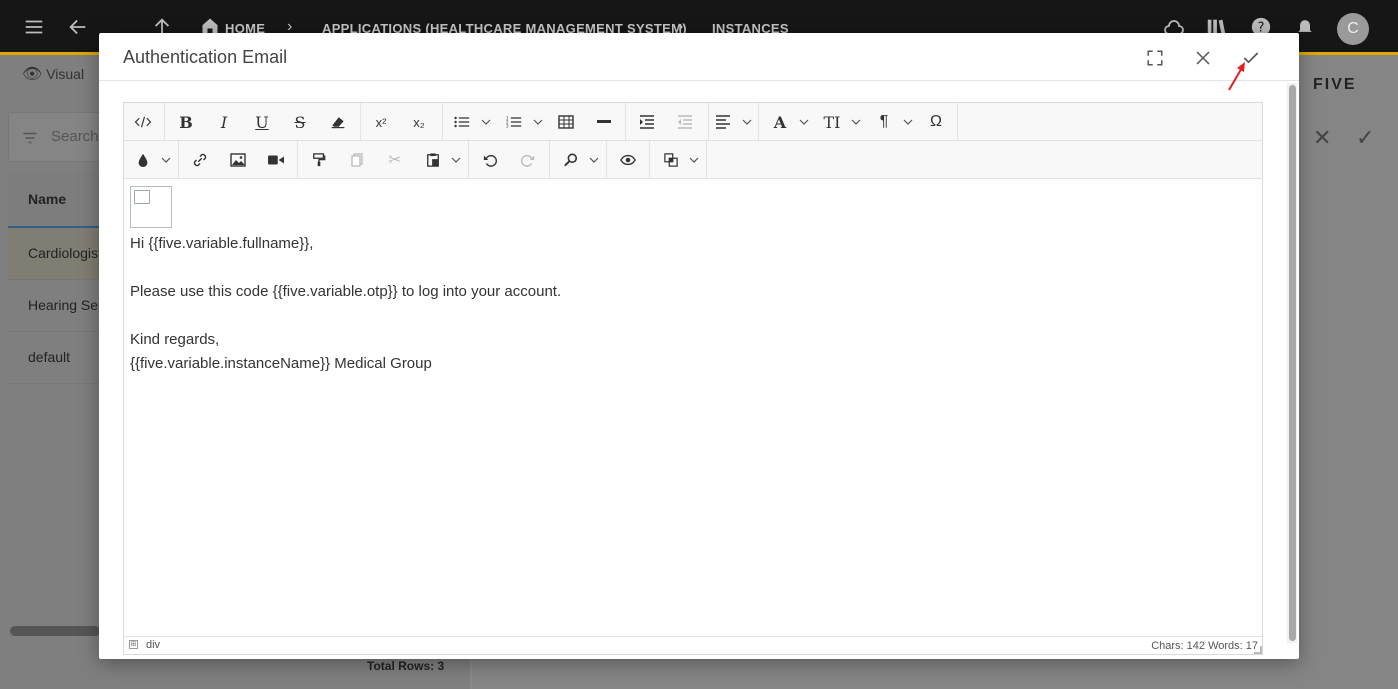  I want to click on content-paragraph: Hi {{five.variable.fullname}},, so click(222, 243).